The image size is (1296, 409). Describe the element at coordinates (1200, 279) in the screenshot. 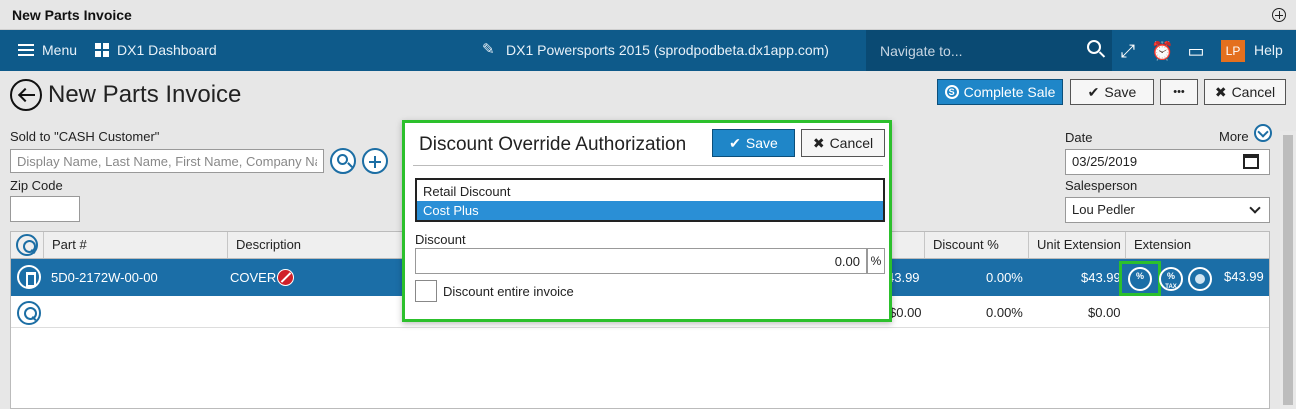

I see `settings-gear-icon` at that location.